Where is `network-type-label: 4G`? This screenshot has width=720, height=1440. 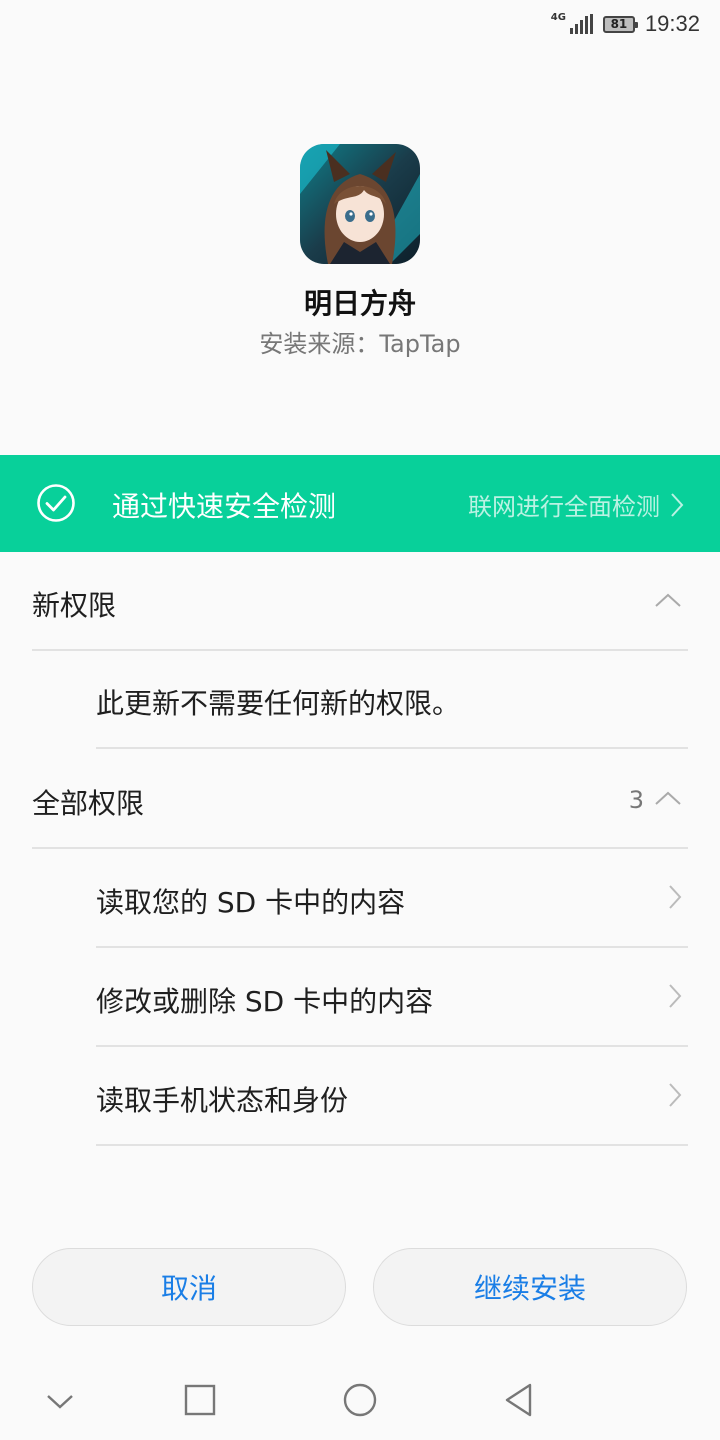 network-type-label: 4G is located at coordinates (558, 17).